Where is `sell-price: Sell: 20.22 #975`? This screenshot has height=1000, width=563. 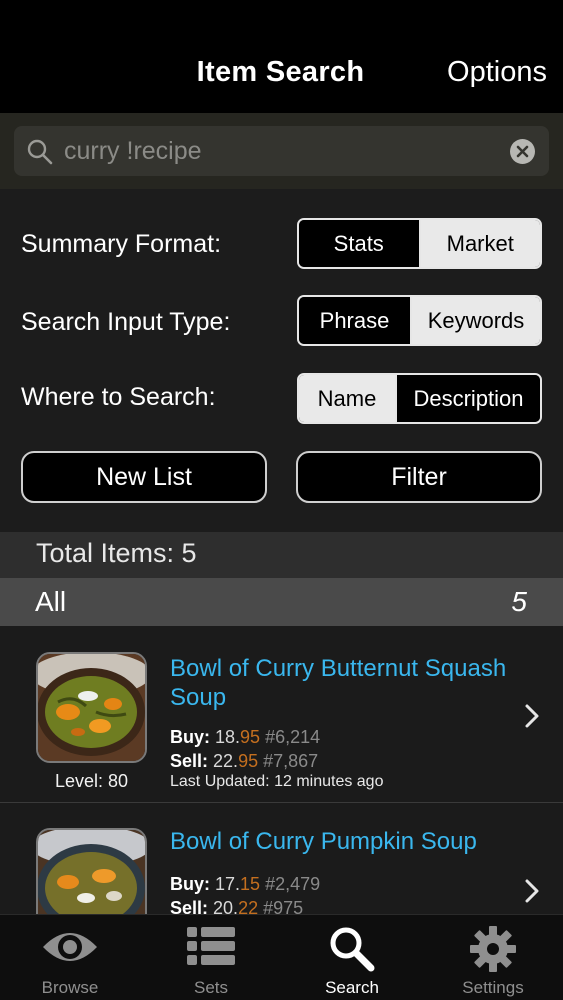
sell-price: Sell: 20.22 #975 is located at coordinates (237, 906).